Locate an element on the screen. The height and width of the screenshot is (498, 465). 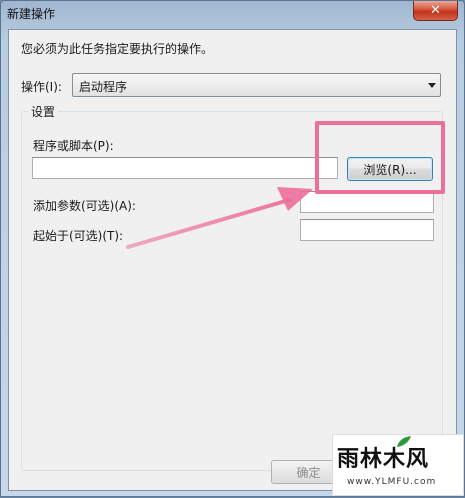
watermark-title: 雨林木风 is located at coordinates (383, 459).